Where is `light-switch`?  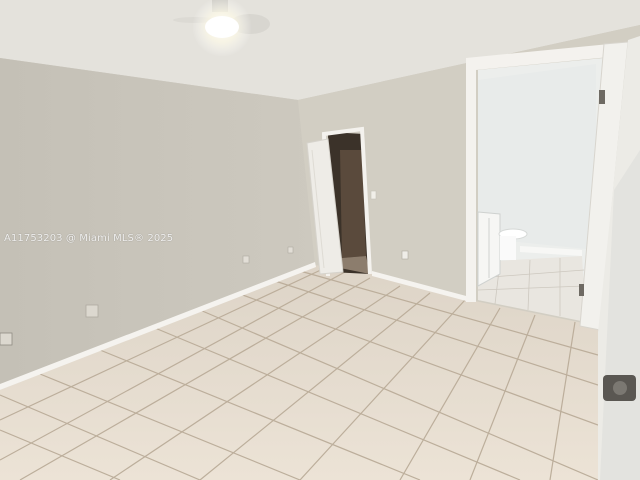
light-switch is located at coordinates (373, 195).